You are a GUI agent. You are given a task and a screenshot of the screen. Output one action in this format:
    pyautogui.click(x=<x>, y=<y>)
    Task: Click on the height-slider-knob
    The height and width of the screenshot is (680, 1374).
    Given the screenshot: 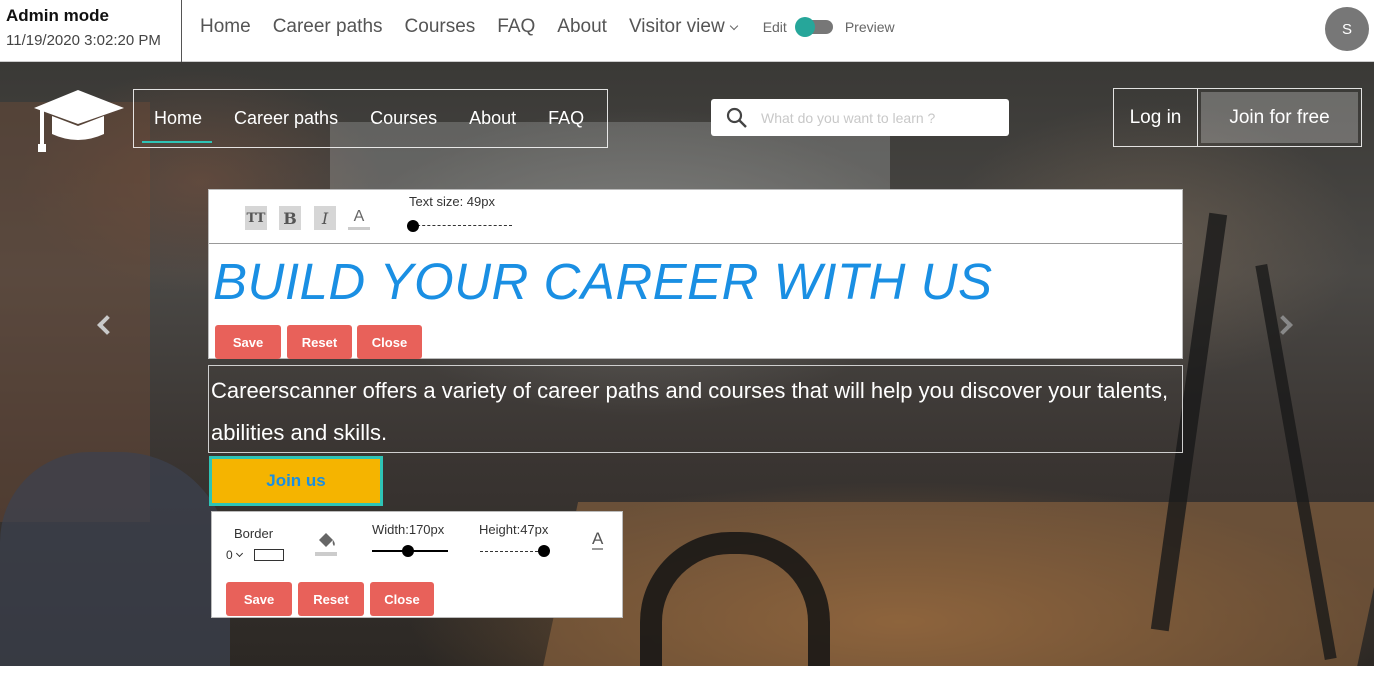 What is the action you would take?
    pyautogui.click(x=544, y=551)
    